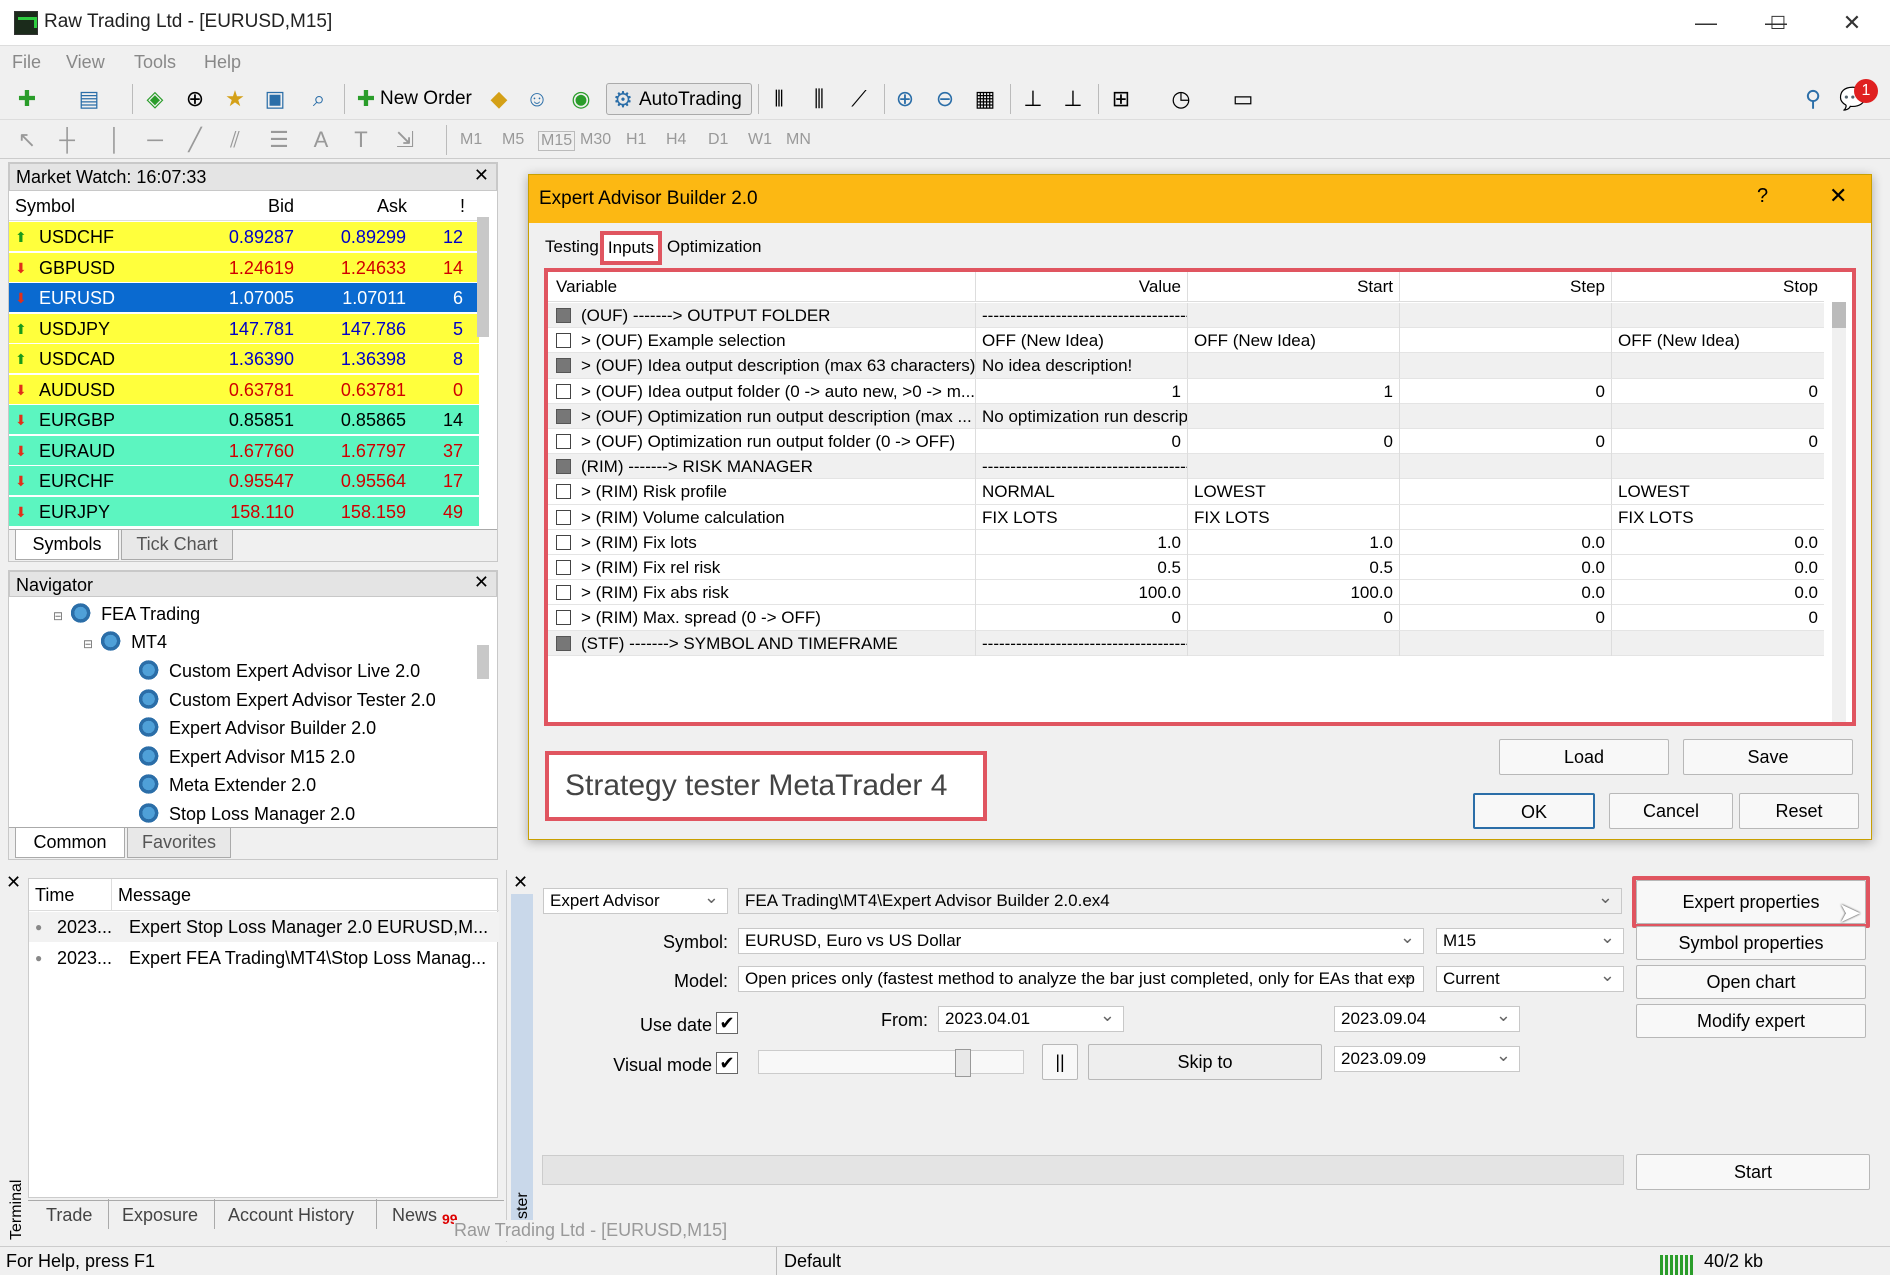  What do you see at coordinates (1081, 341) in the screenshot?
I see `value-cell: OFF (New Idea)` at bounding box center [1081, 341].